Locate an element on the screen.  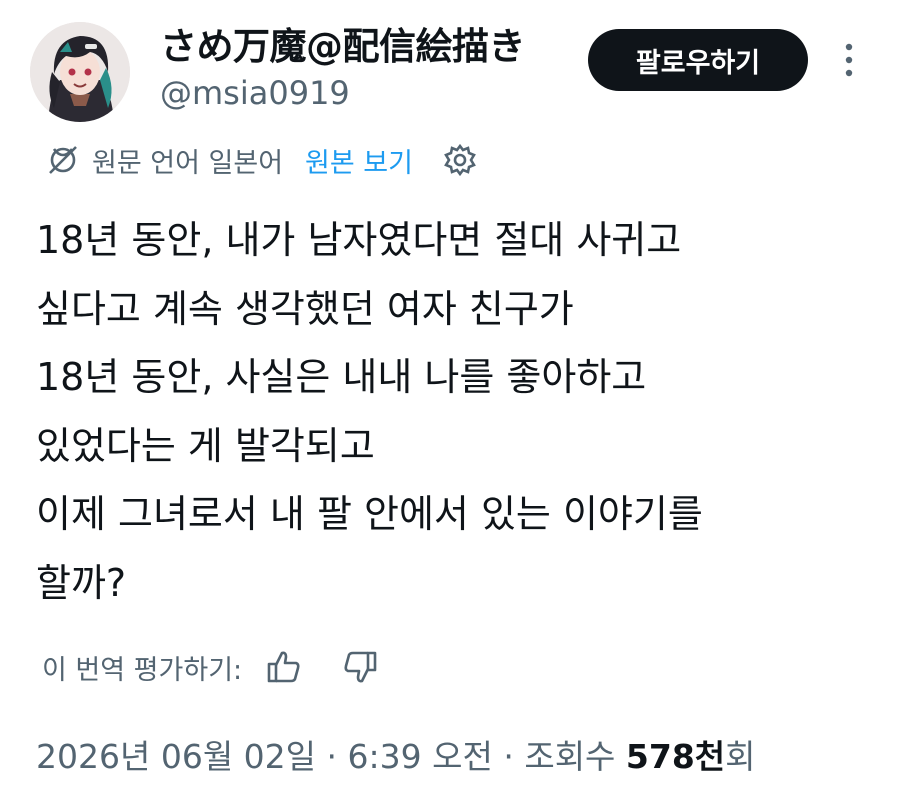
author-handle: @msia0919 is located at coordinates (255, 93).